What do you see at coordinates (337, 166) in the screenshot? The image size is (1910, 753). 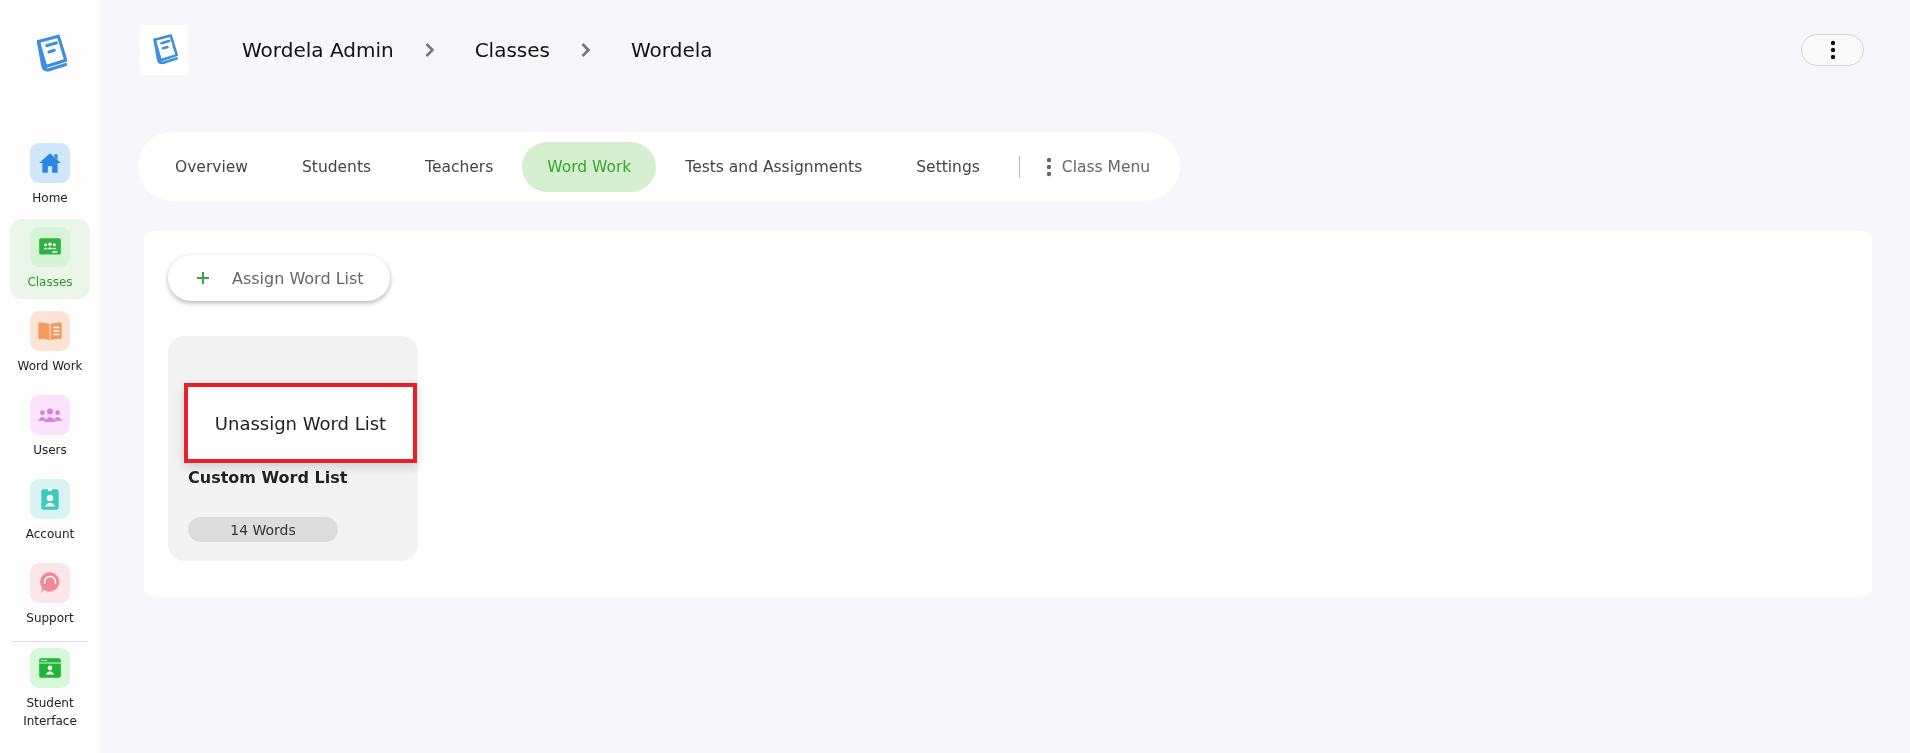 I see `tab: Students` at bounding box center [337, 166].